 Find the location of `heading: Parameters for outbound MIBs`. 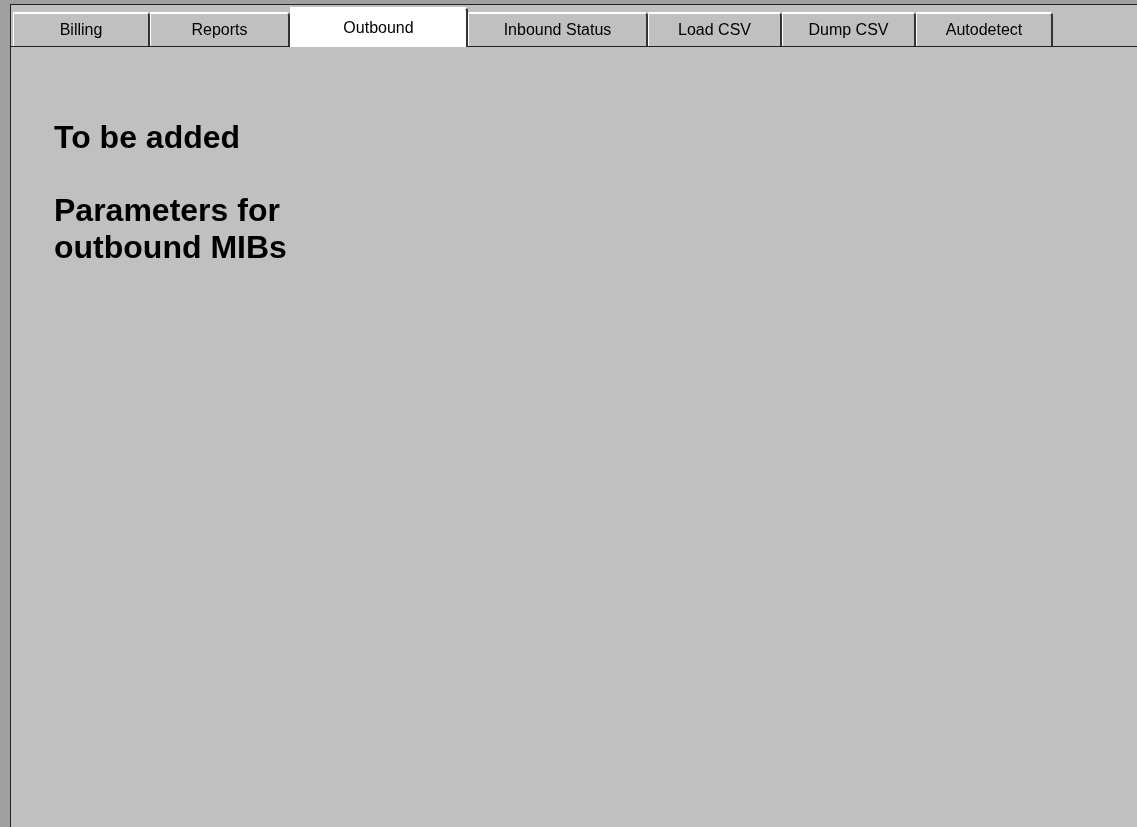

heading: Parameters for outbound MIBs is located at coordinates (171, 229).